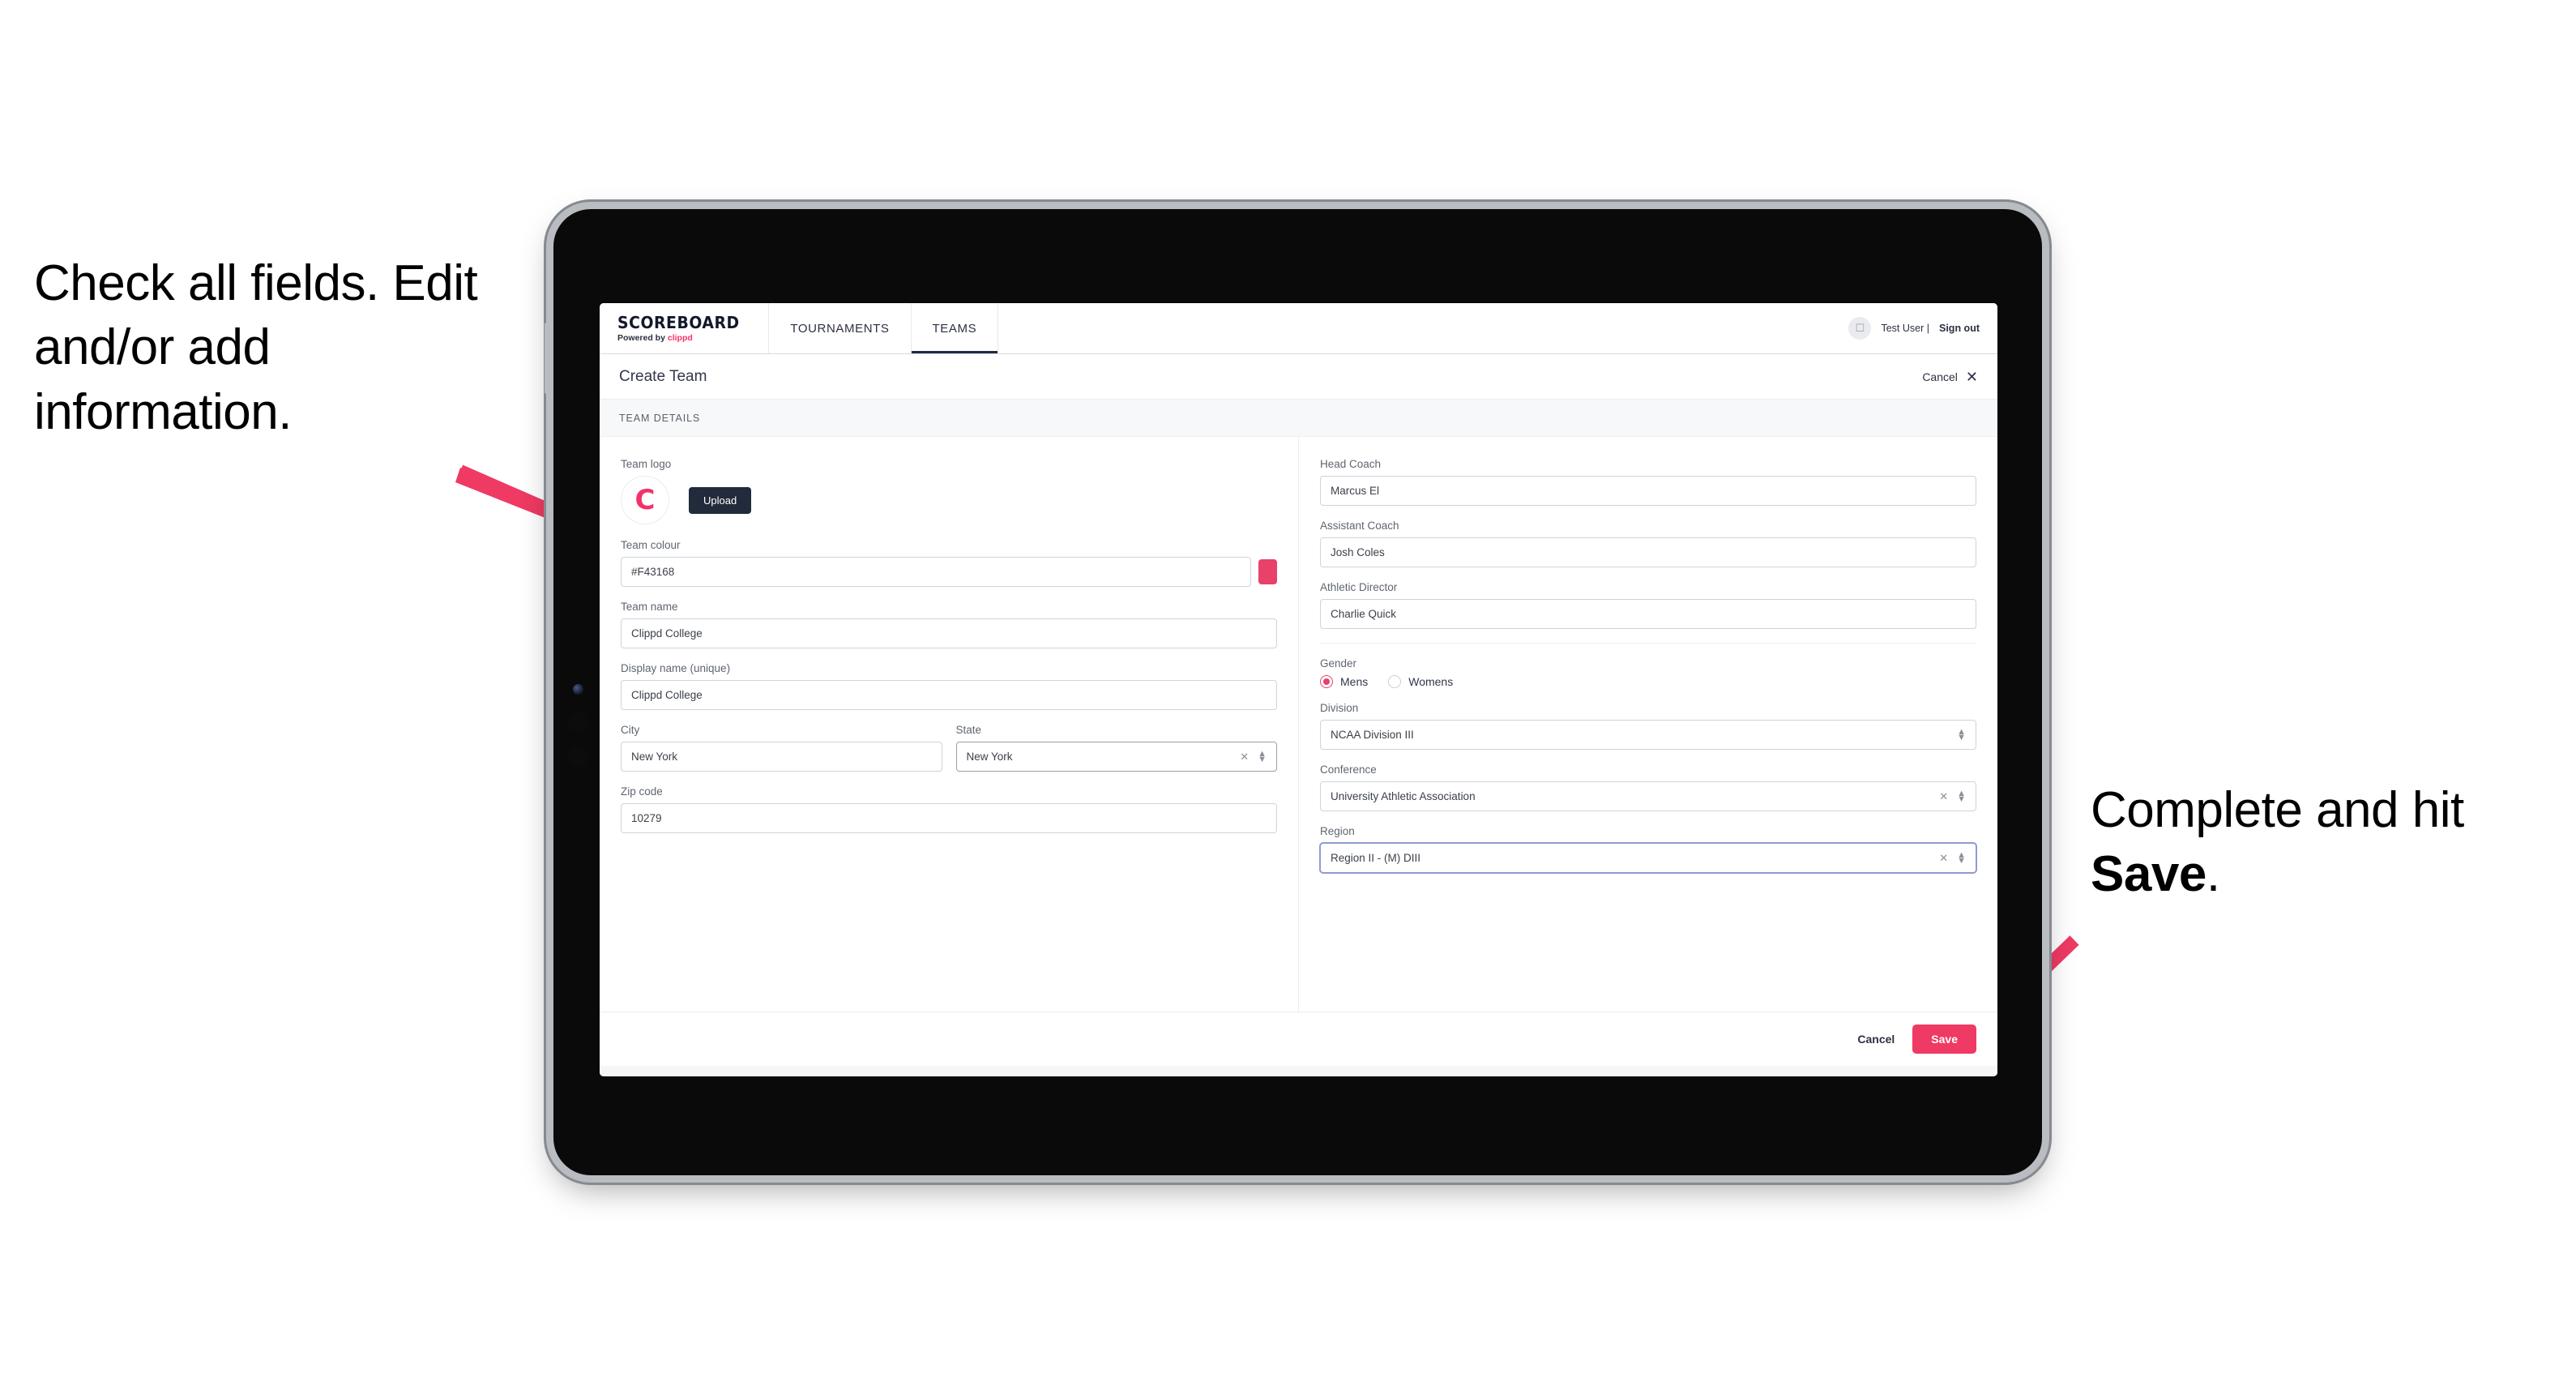  I want to click on field-group-athletic-director: Athletic Director Charlie Quick, so click(1648, 605).